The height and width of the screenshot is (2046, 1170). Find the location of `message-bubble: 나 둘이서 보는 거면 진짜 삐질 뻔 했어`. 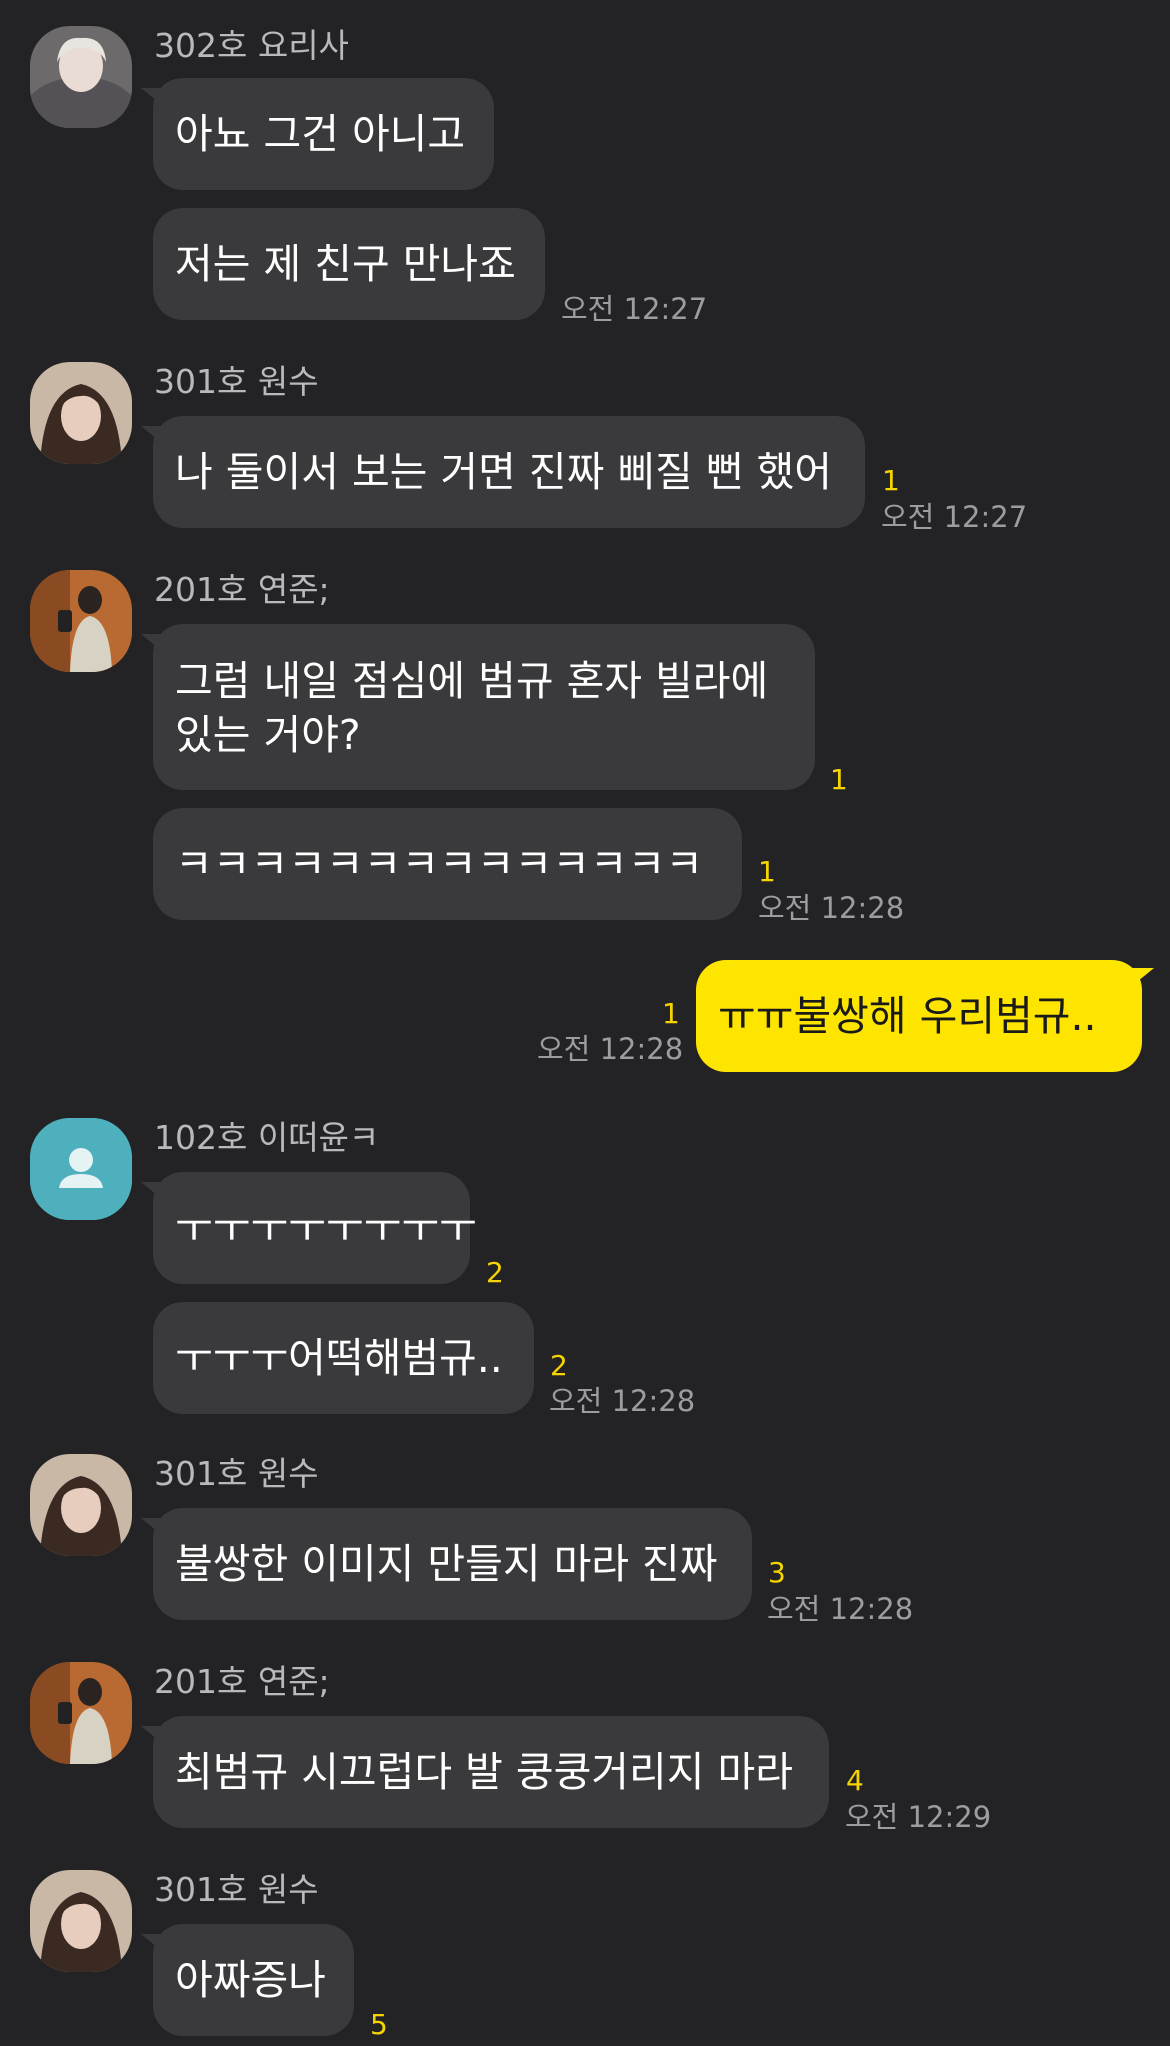

message-bubble: 나 둘이서 보는 거면 진짜 삐질 뻔 했어 is located at coordinates (503, 472).